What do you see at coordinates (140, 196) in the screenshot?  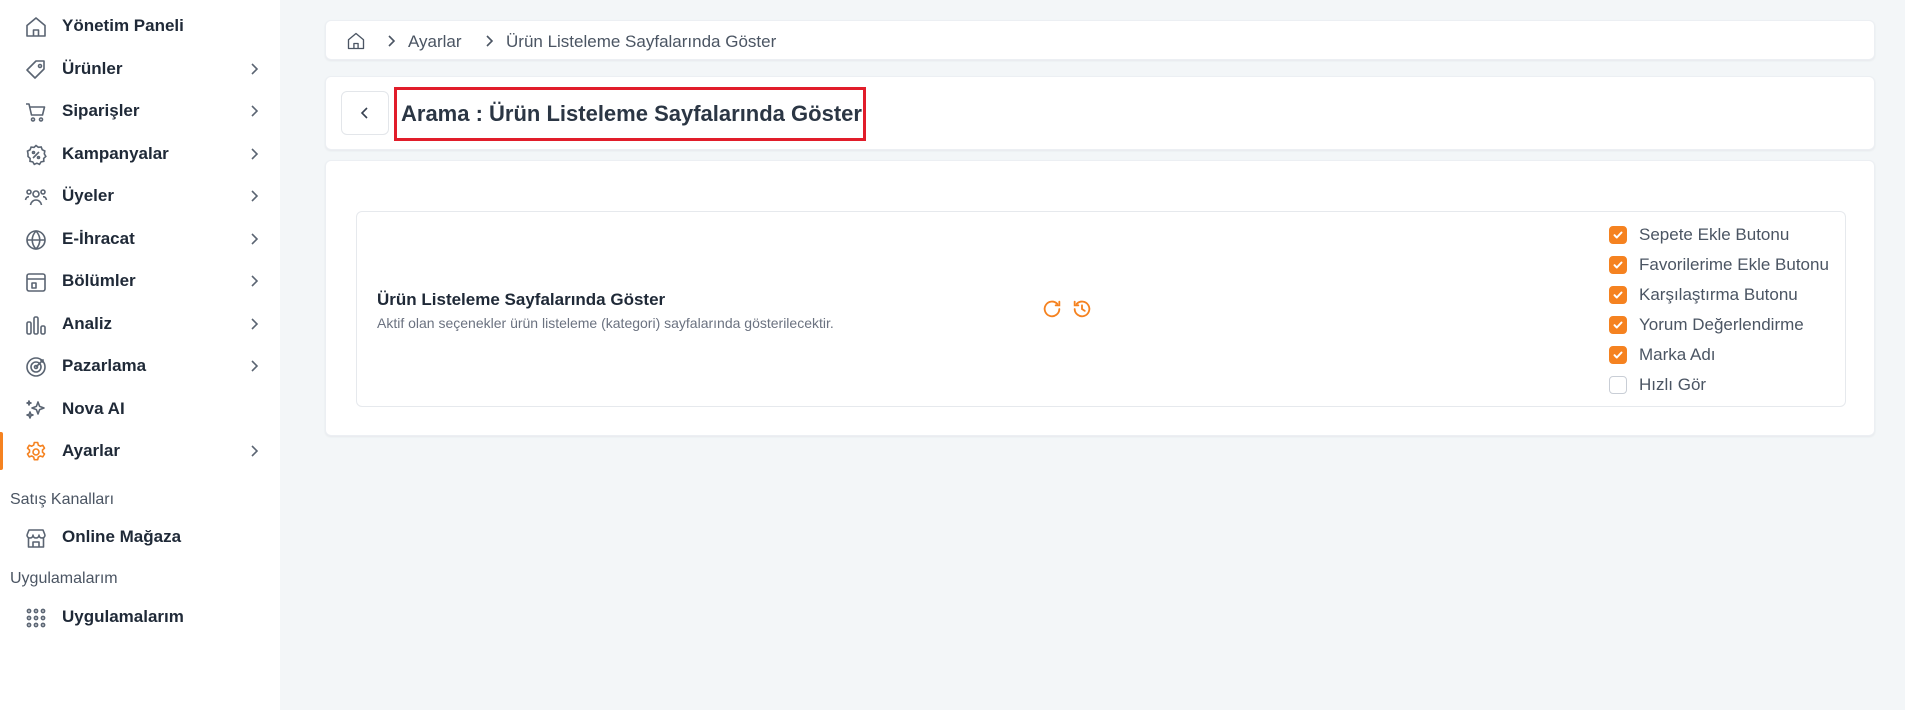 I see `sidebar-item-members: Üyeler` at bounding box center [140, 196].